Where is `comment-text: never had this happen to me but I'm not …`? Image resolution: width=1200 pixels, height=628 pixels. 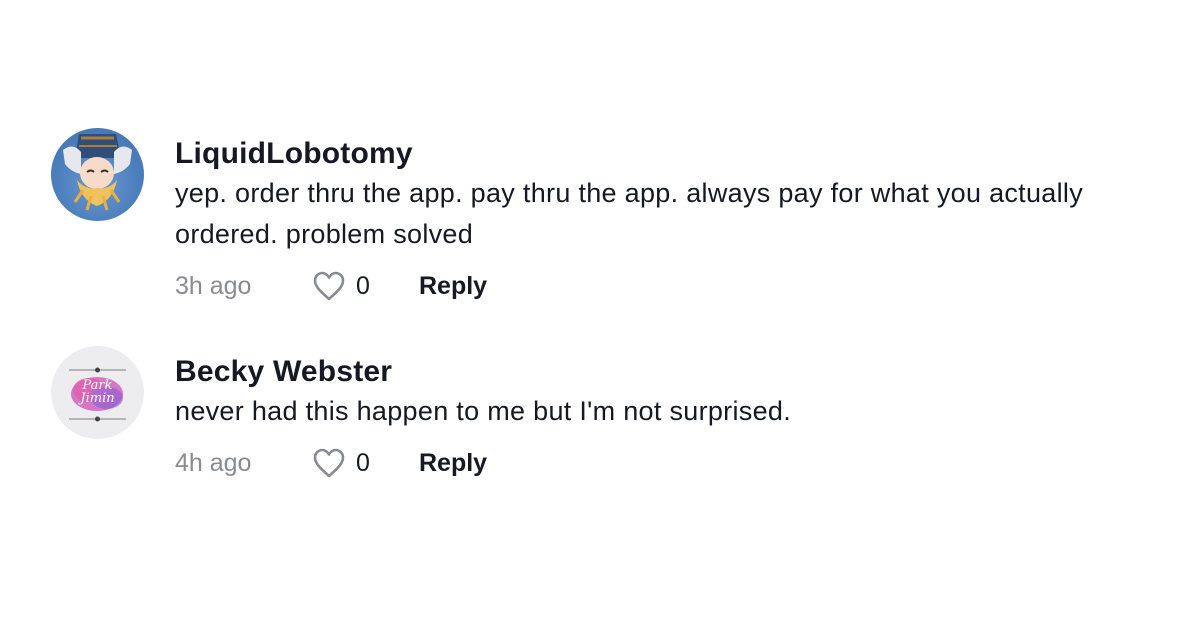 comment-text: never had this happen to me but I'm not … is located at coordinates (483, 411).